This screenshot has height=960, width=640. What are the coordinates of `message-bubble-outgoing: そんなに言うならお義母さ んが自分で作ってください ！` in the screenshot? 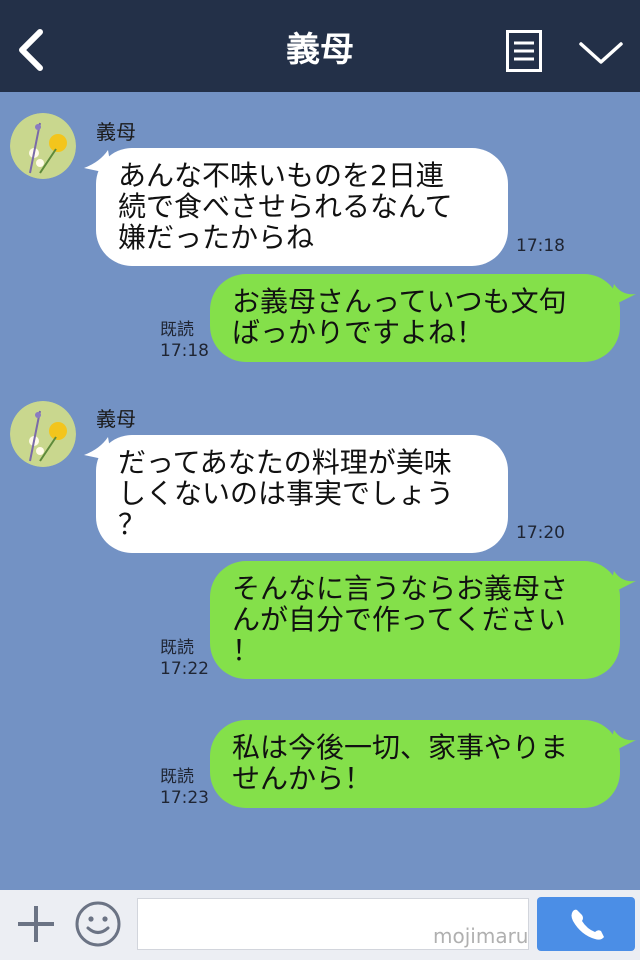 It's located at (415, 620).